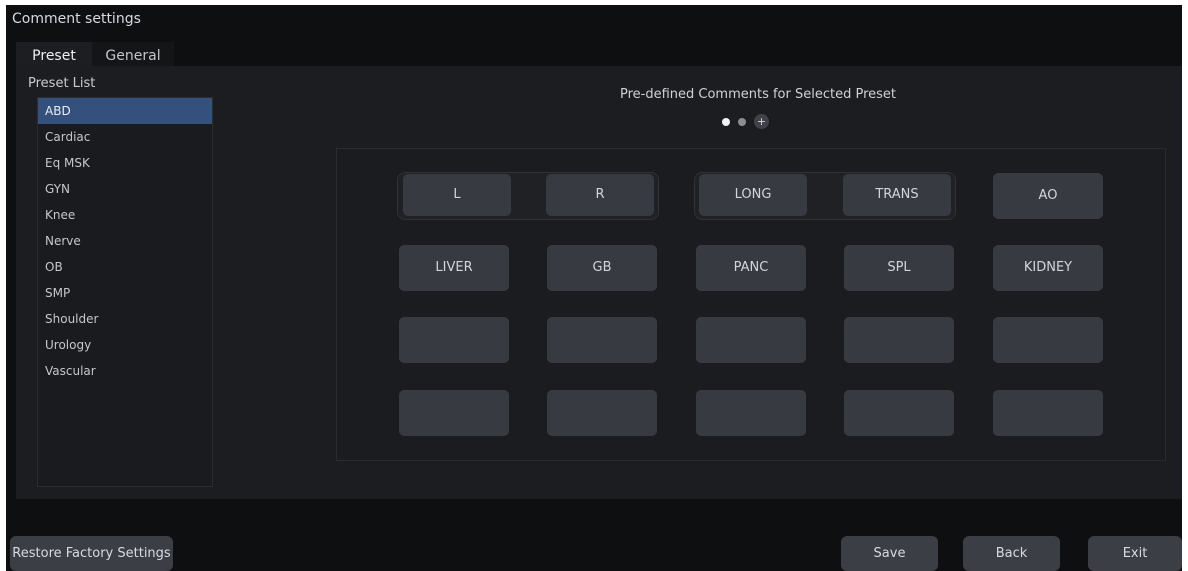  What do you see at coordinates (753, 195) in the screenshot?
I see `comment-button-long: LONG` at bounding box center [753, 195].